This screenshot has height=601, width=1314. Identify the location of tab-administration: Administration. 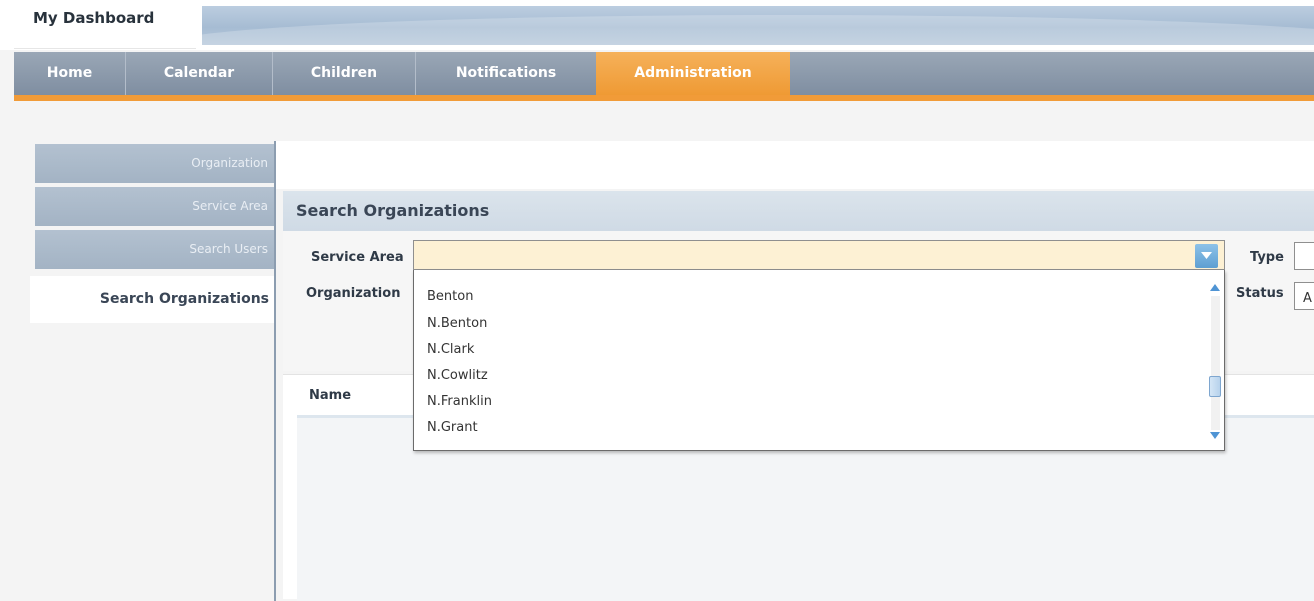
(693, 73).